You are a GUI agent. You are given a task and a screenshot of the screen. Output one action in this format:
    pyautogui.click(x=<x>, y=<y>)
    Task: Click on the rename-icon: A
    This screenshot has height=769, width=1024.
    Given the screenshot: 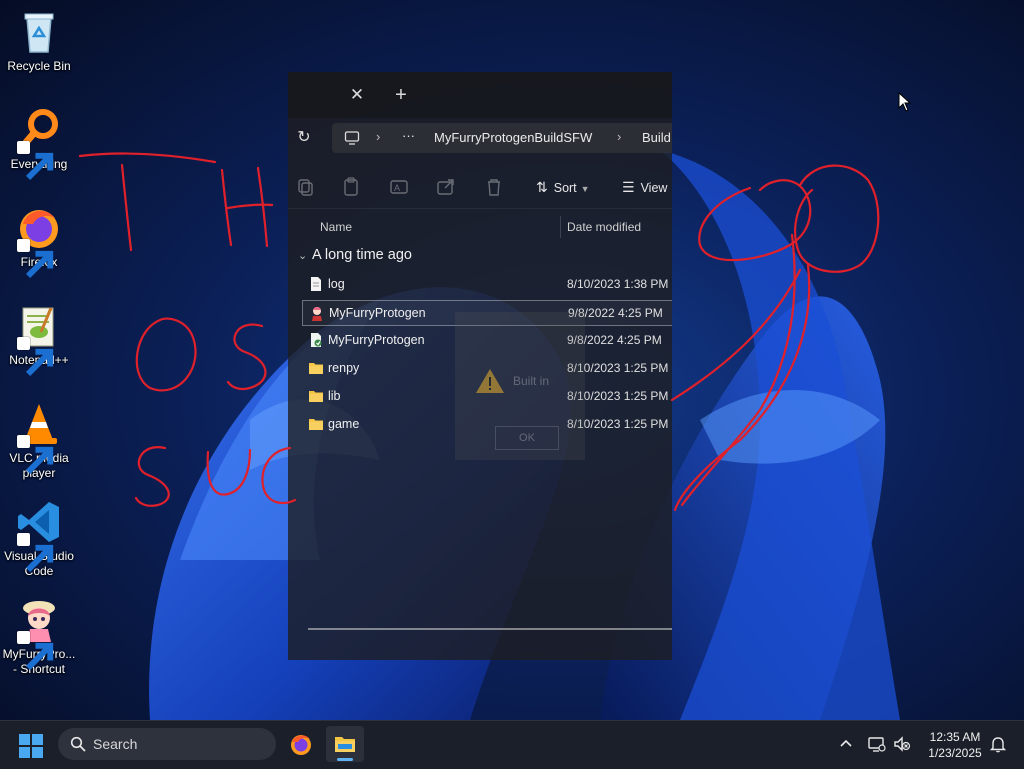 What is the action you would take?
    pyautogui.click(x=399, y=187)
    